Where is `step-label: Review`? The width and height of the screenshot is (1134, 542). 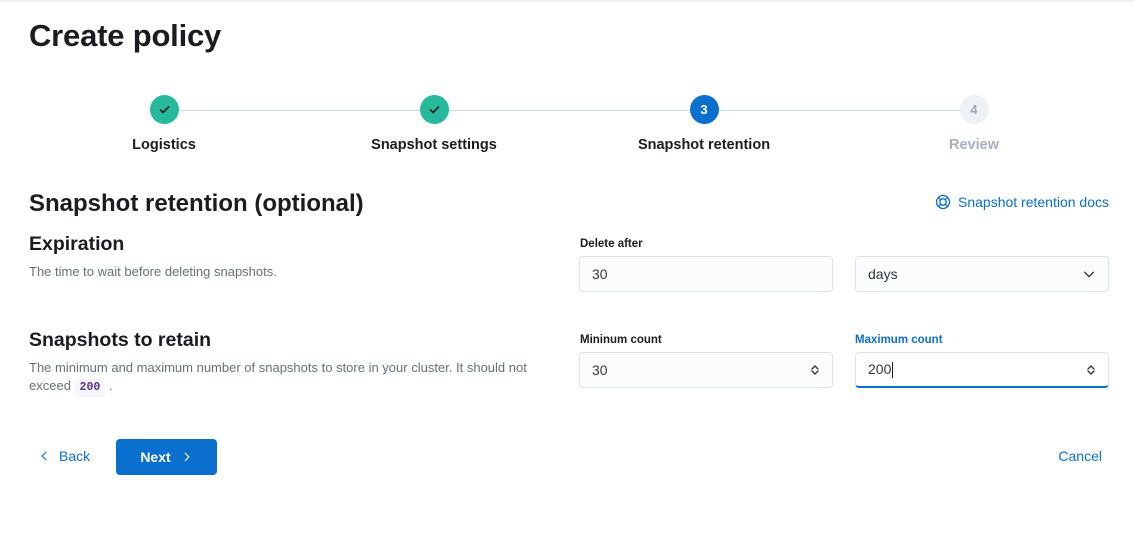
step-label: Review is located at coordinates (974, 145).